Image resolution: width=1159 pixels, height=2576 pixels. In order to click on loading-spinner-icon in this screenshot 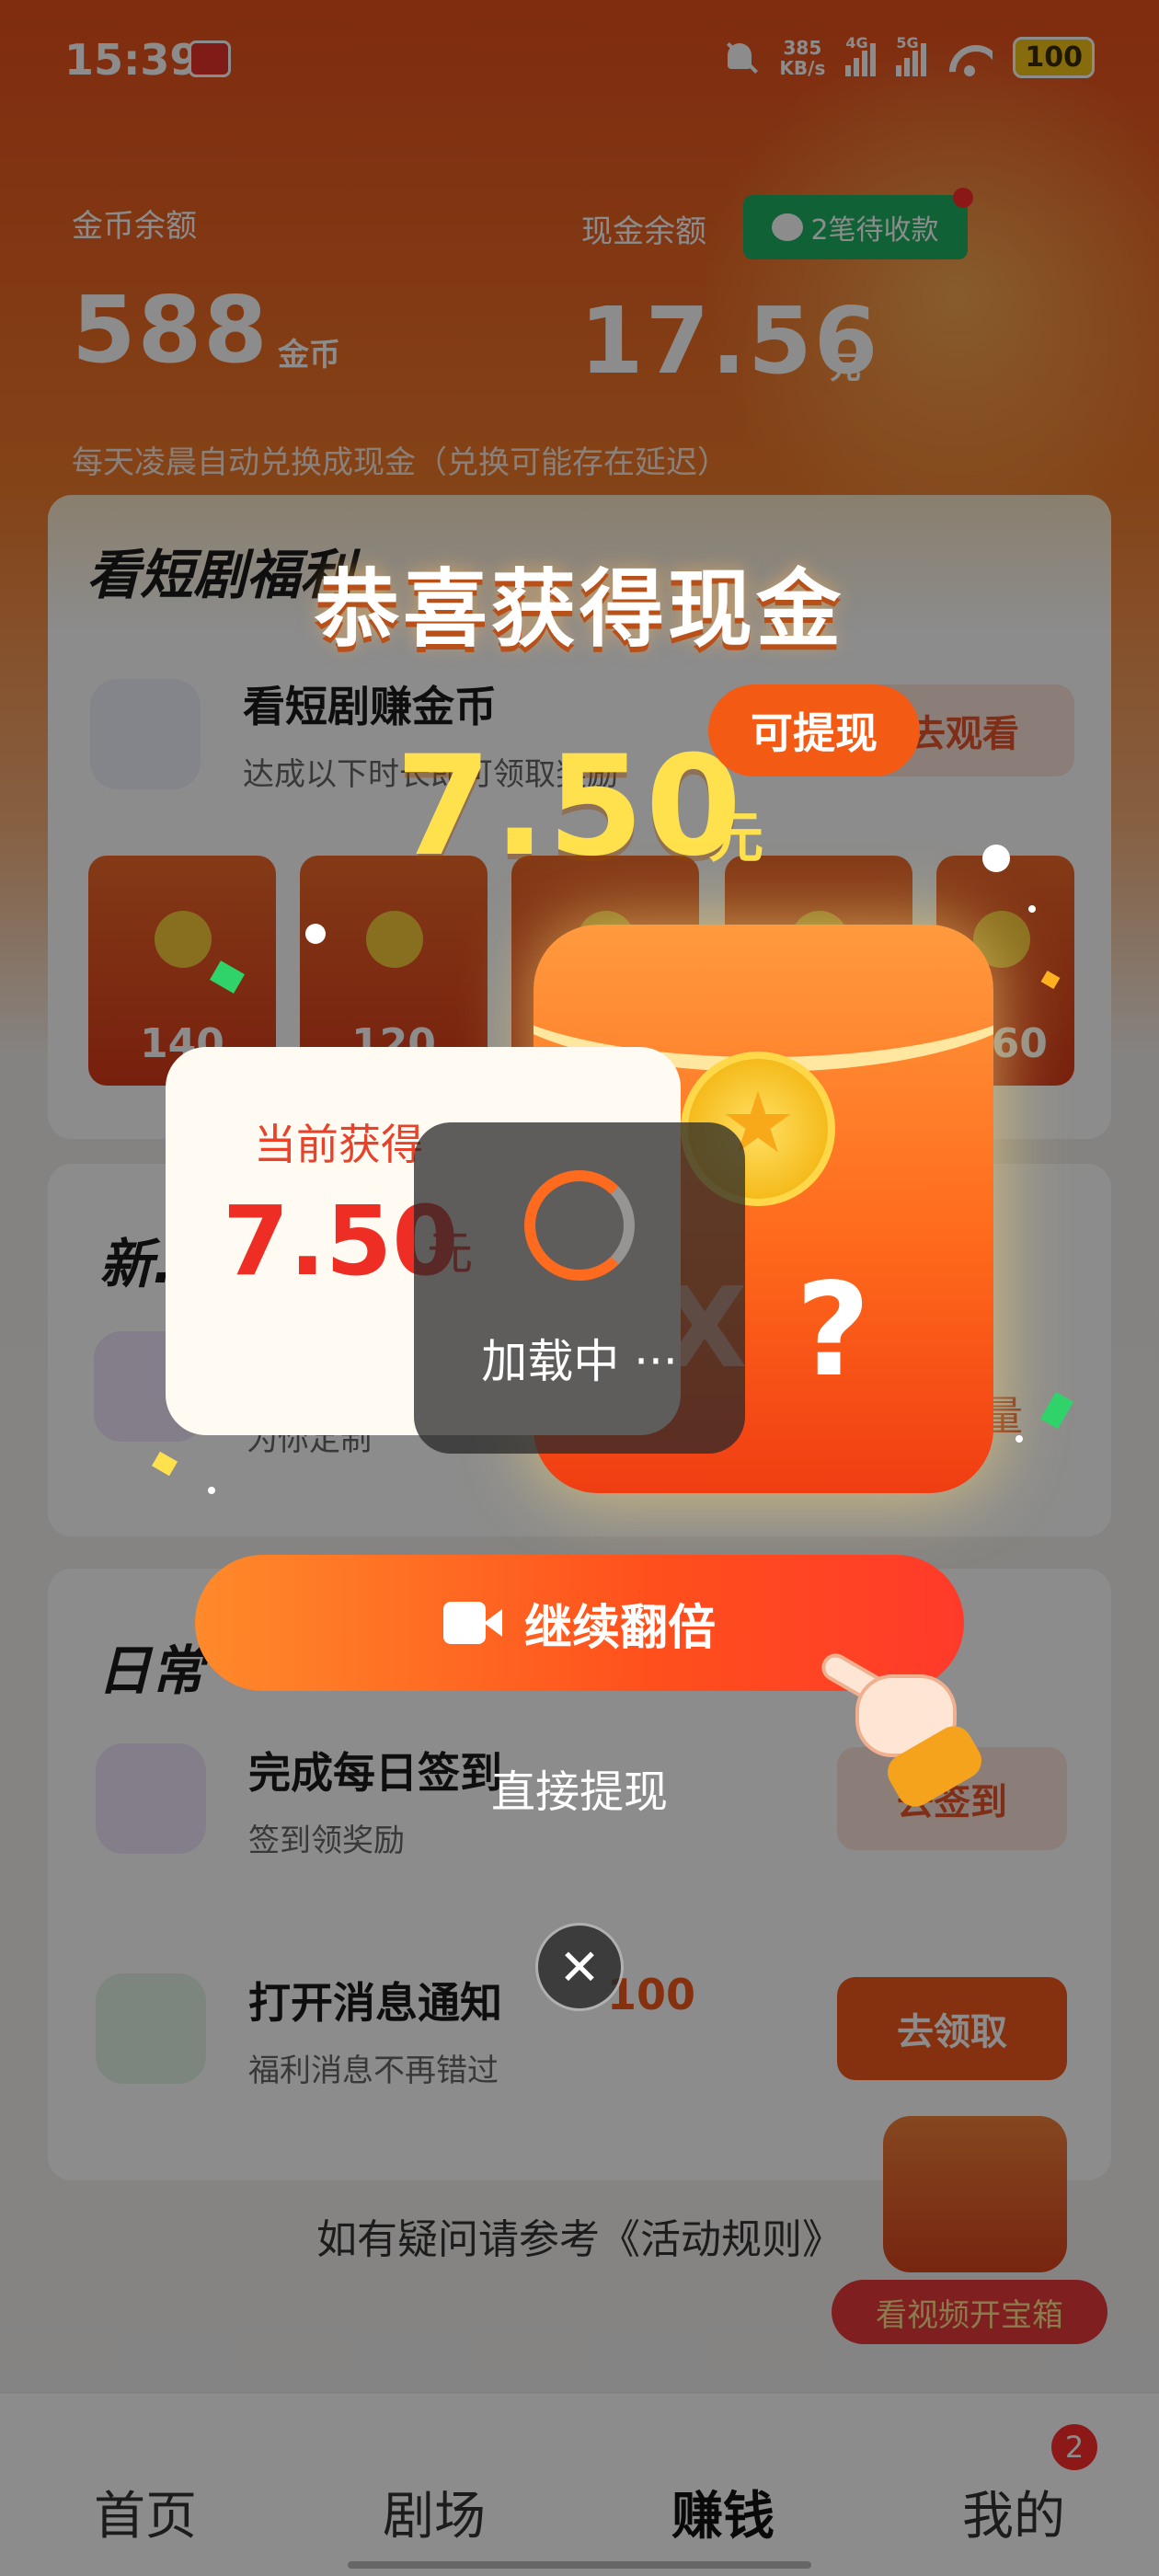, I will do `click(579, 1225)`.